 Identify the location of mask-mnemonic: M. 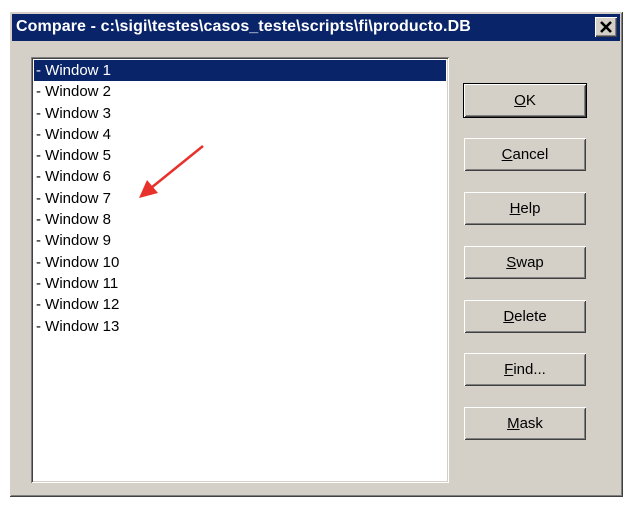
(513, 423).